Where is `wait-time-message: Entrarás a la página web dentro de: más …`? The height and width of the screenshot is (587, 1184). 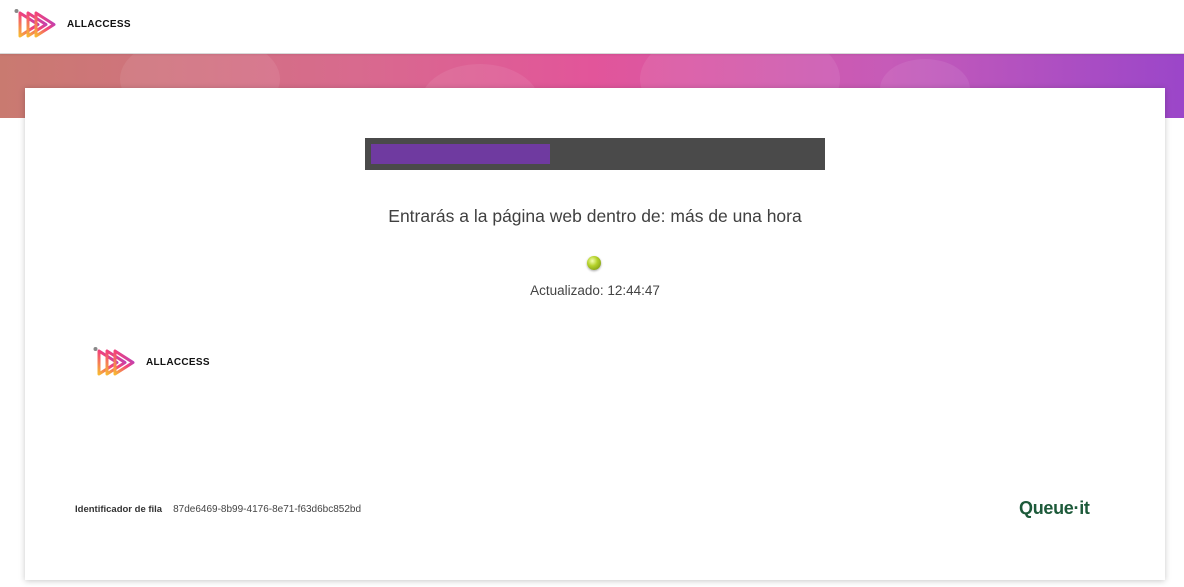 wait-time-message: Entrarás a la página web dentro de: más … is located at coordinates (595, 216).